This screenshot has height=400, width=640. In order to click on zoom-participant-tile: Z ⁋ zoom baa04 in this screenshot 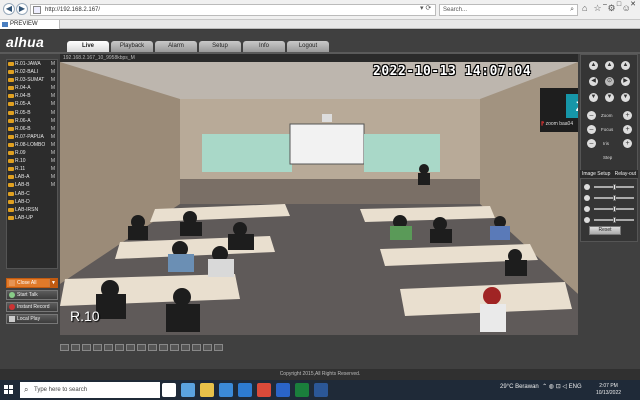, I will do `click(559, 110)`.